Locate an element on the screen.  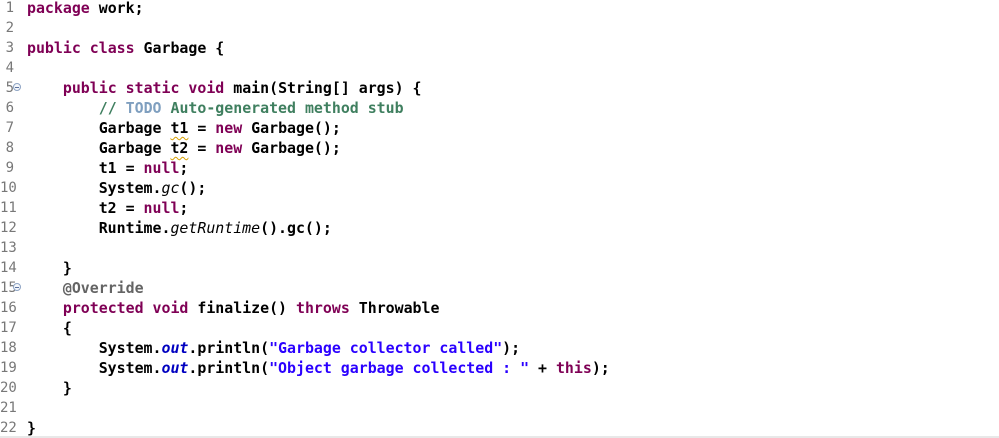
code-token: (); is located at coordinates (193, 188).